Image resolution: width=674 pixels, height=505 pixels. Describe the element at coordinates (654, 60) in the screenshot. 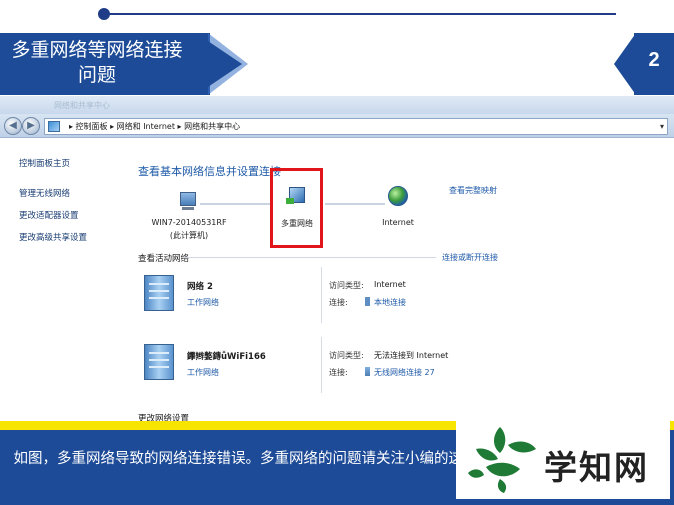

I see `page-number: 2` at that location.